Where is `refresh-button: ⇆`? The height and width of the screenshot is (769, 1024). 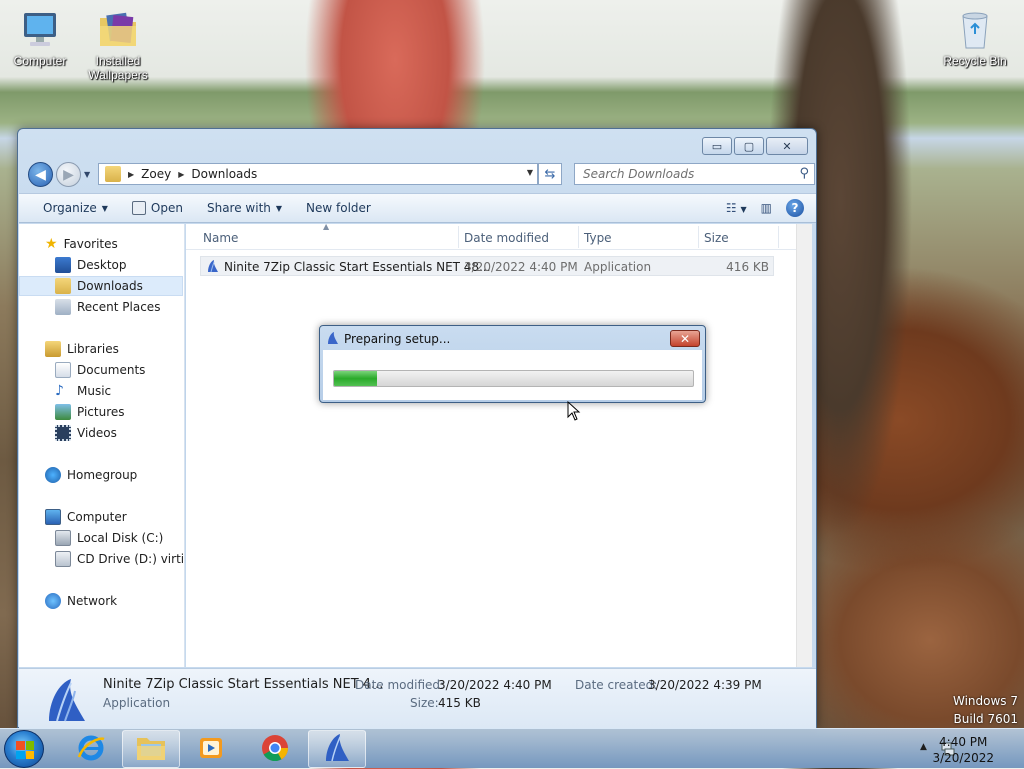 refresh-button: ⇆ is located at coordinates (550, 174).